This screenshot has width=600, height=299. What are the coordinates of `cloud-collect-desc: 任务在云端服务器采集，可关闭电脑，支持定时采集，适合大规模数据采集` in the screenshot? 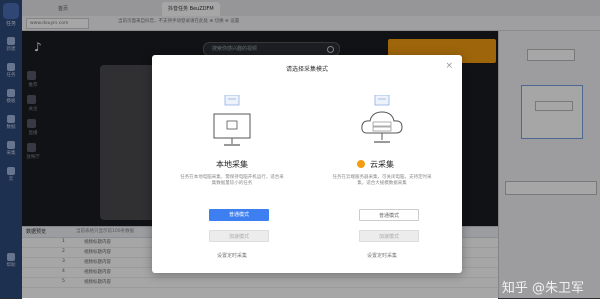 It's located at (382, 180).